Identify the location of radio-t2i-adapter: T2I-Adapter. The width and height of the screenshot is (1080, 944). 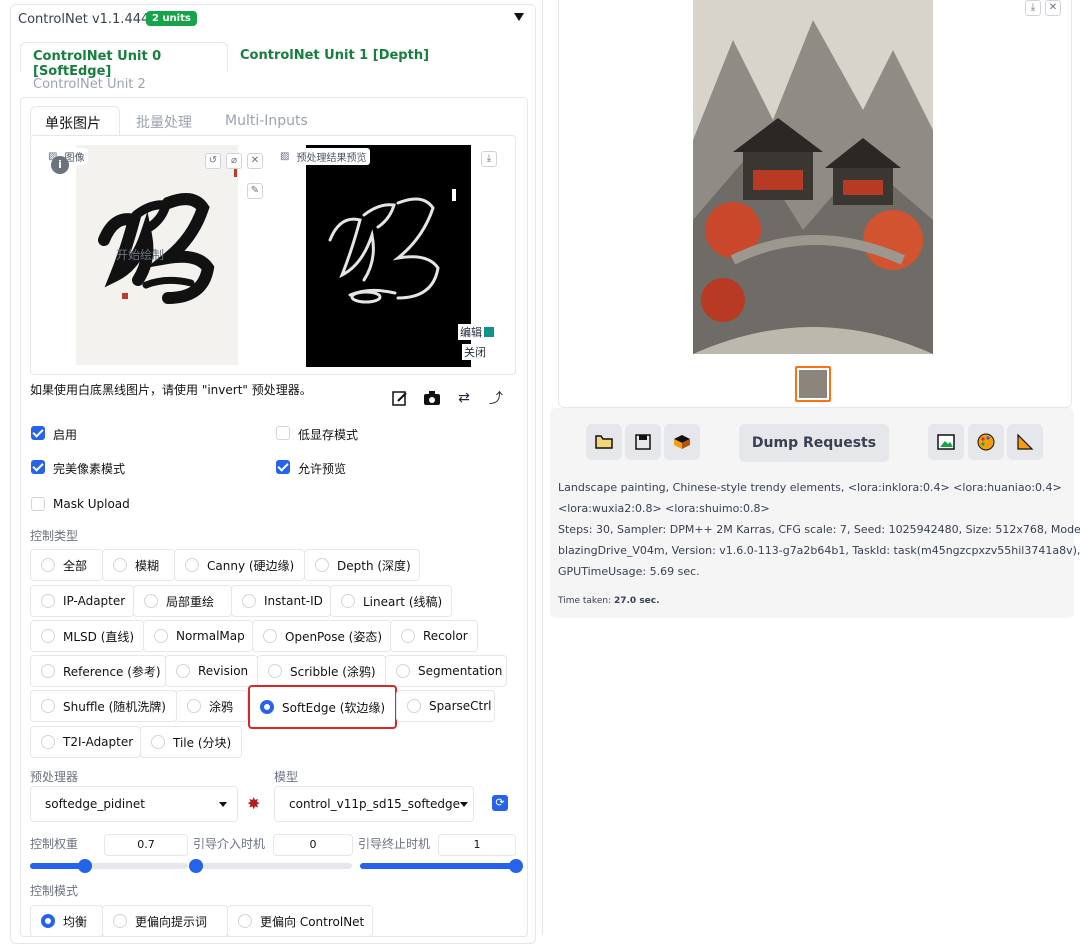
(85, 742).